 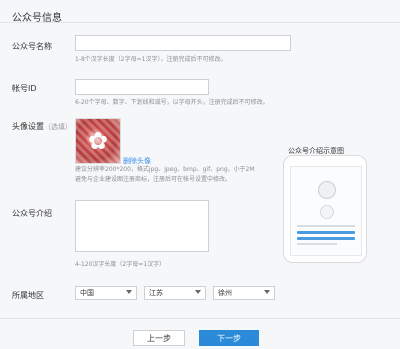 I want to click on city-value: 徐州, so click(x=225, y=293).